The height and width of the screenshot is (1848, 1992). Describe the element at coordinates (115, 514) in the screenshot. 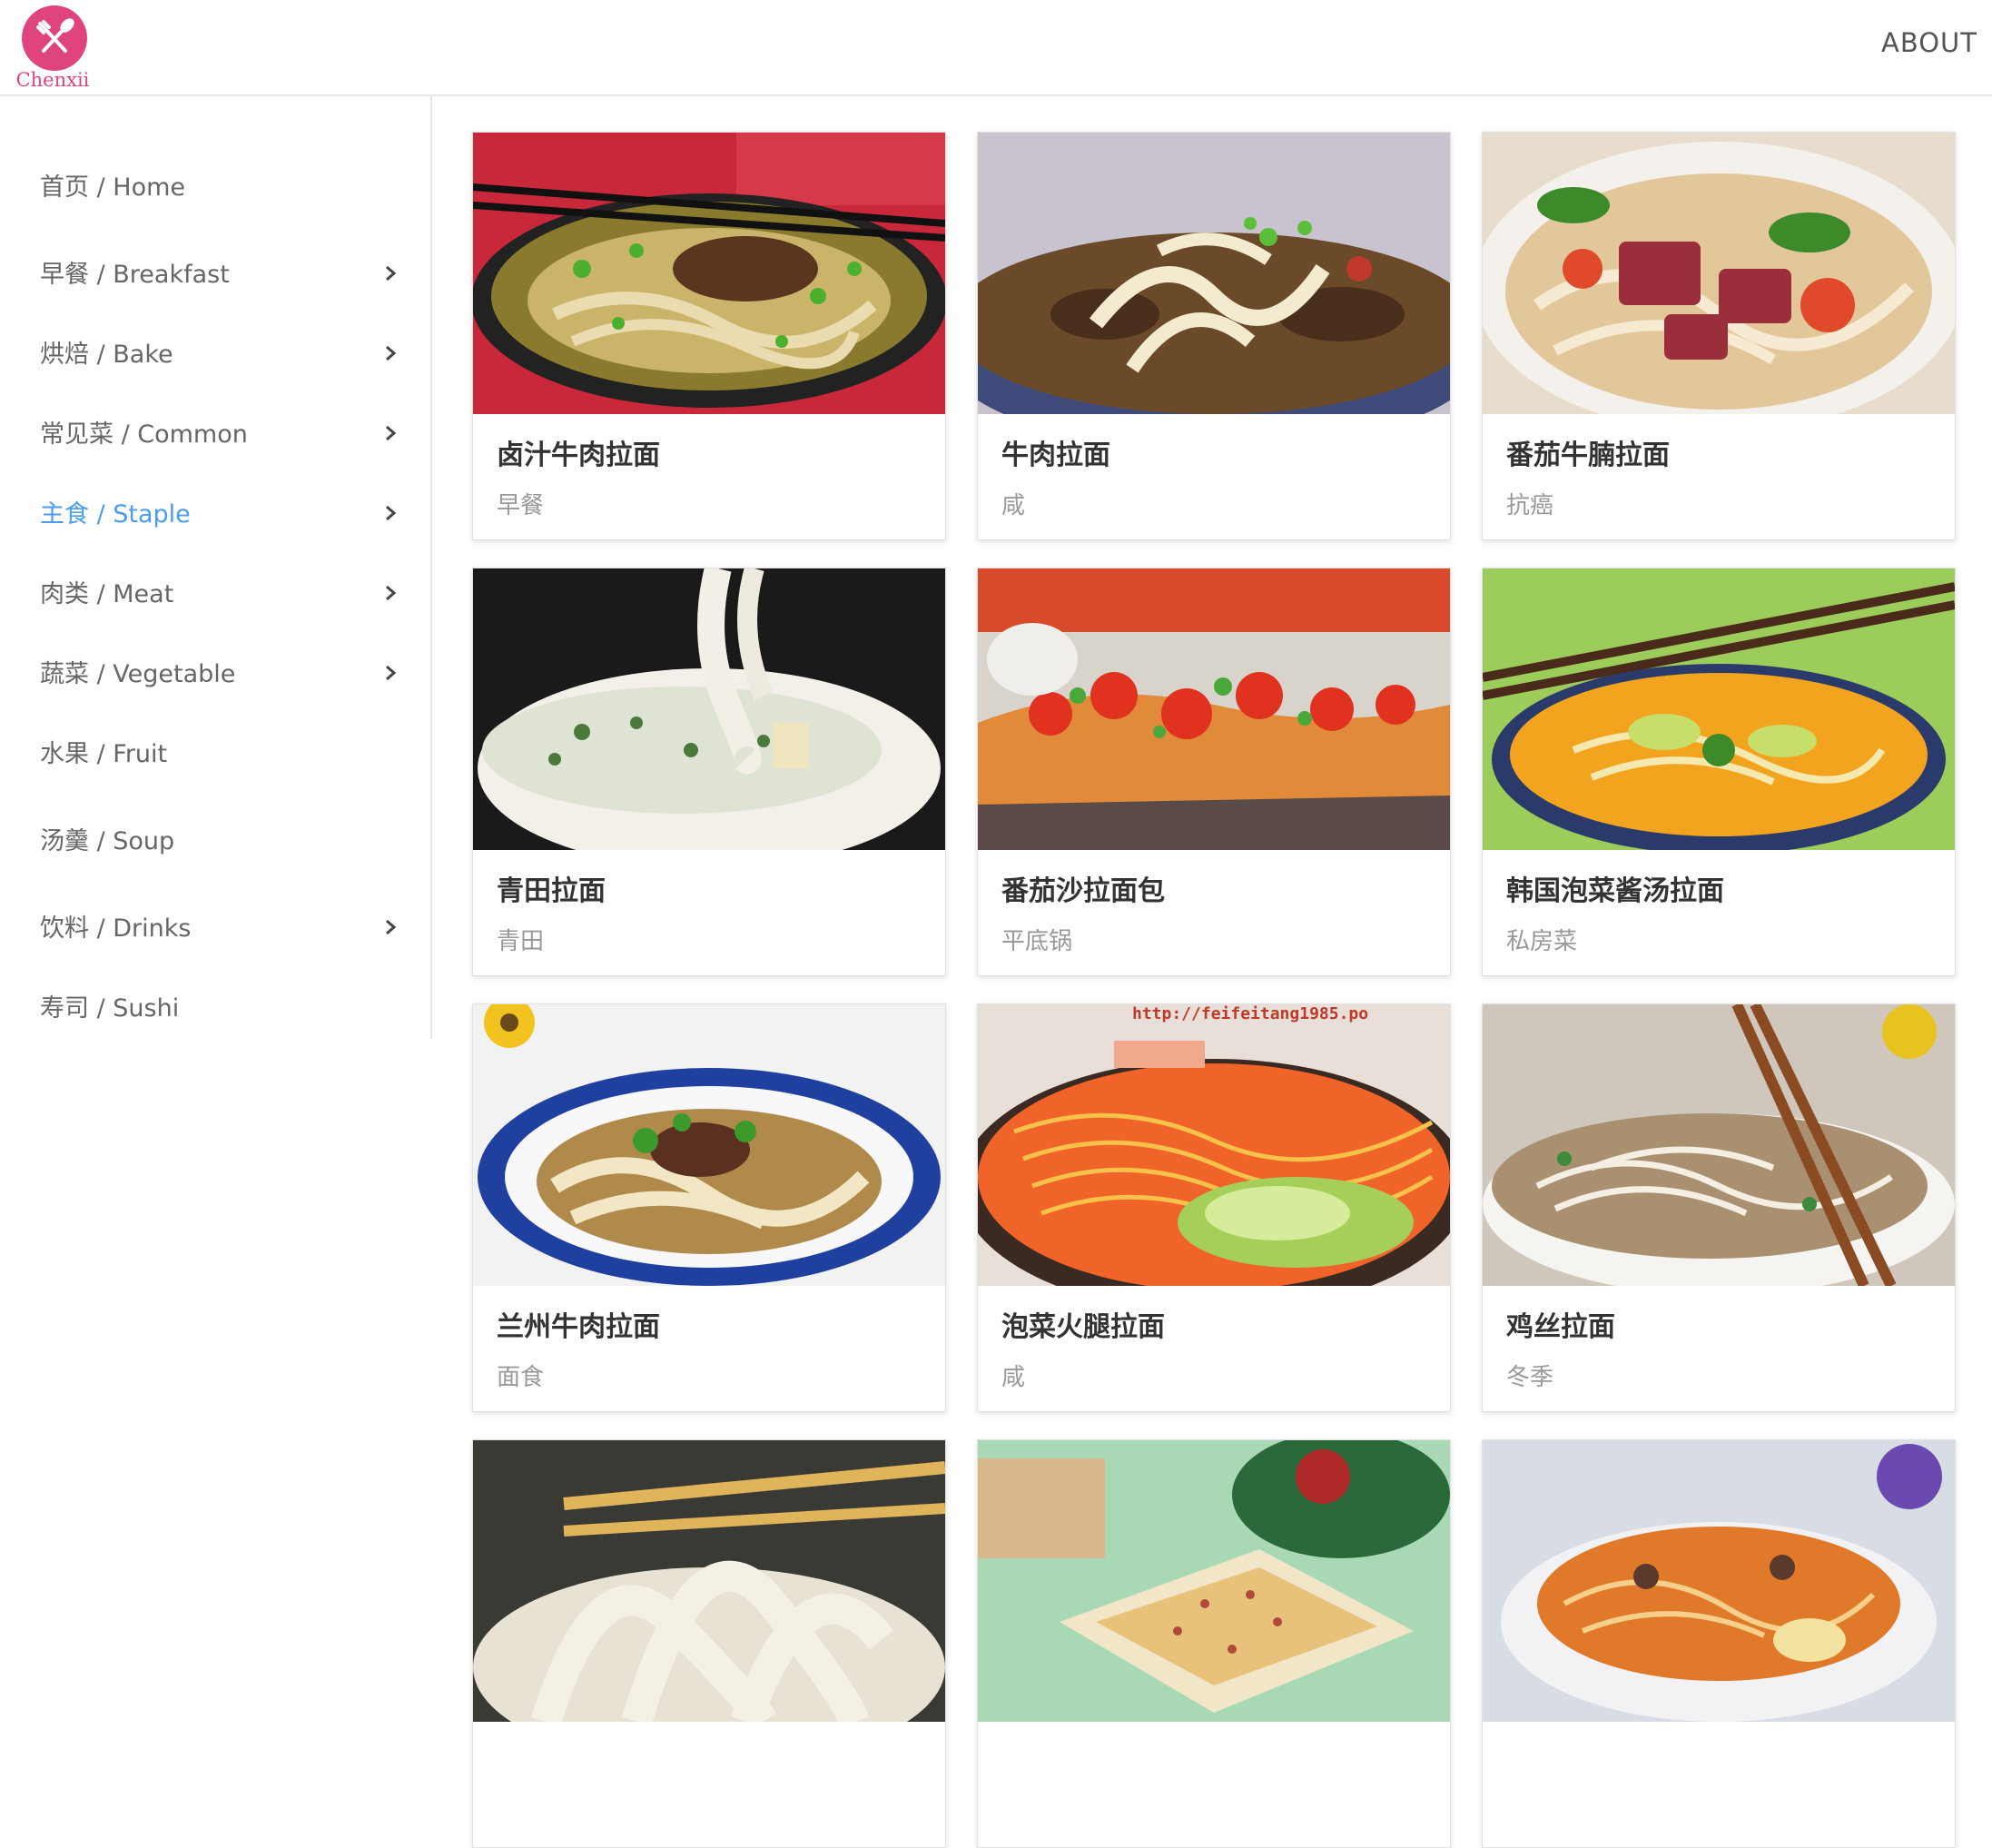

I see `sidebar-item-label: 主食 / Staple` at that location.